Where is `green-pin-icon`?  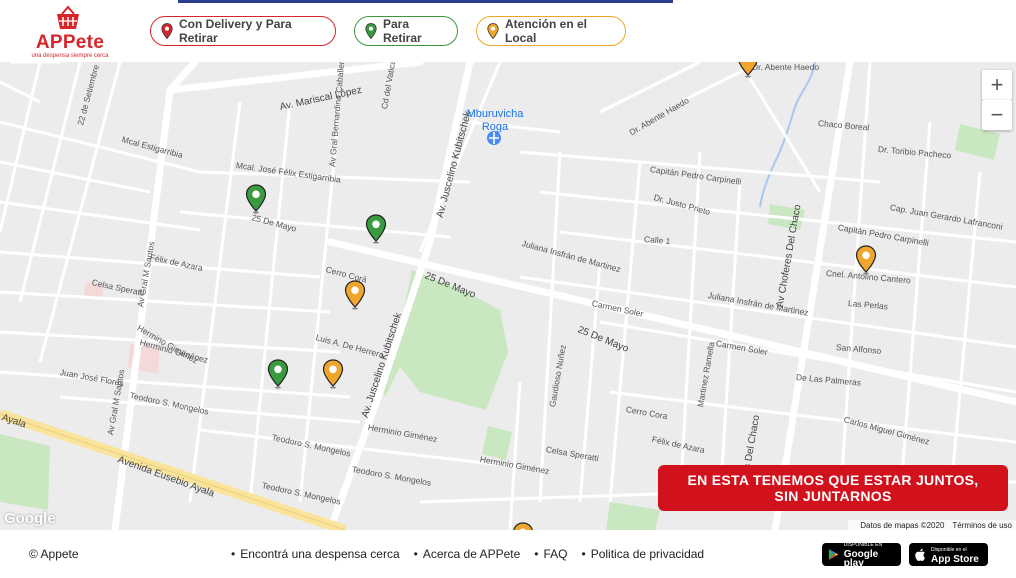
green-pin-icon is located at coordinates (371, 31).